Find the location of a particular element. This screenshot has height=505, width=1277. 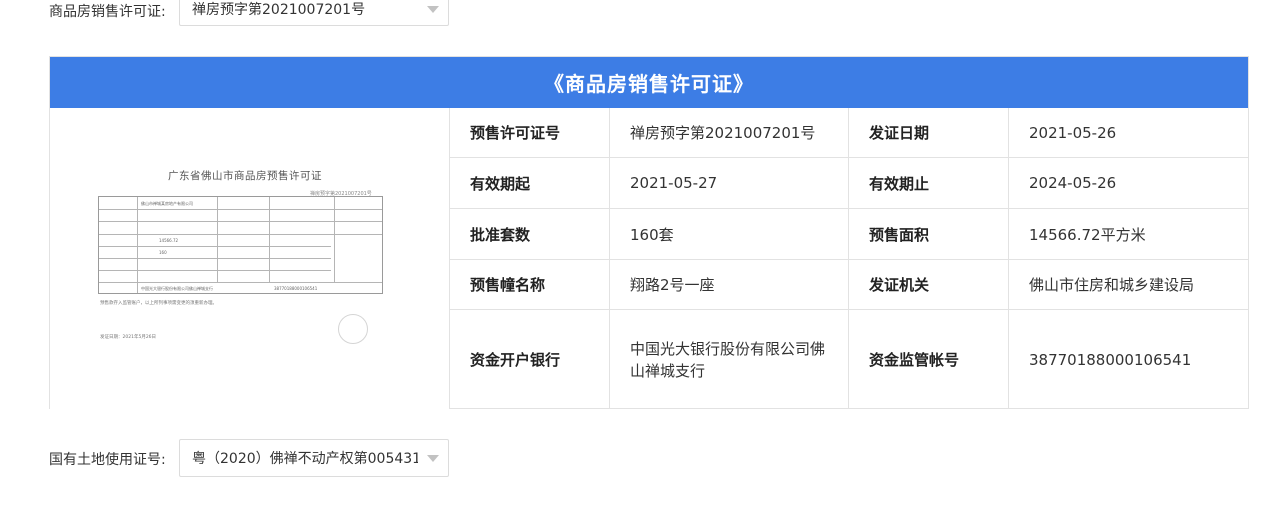

label-building-name: 预售幢名称 is located at coordinates (530, 285).